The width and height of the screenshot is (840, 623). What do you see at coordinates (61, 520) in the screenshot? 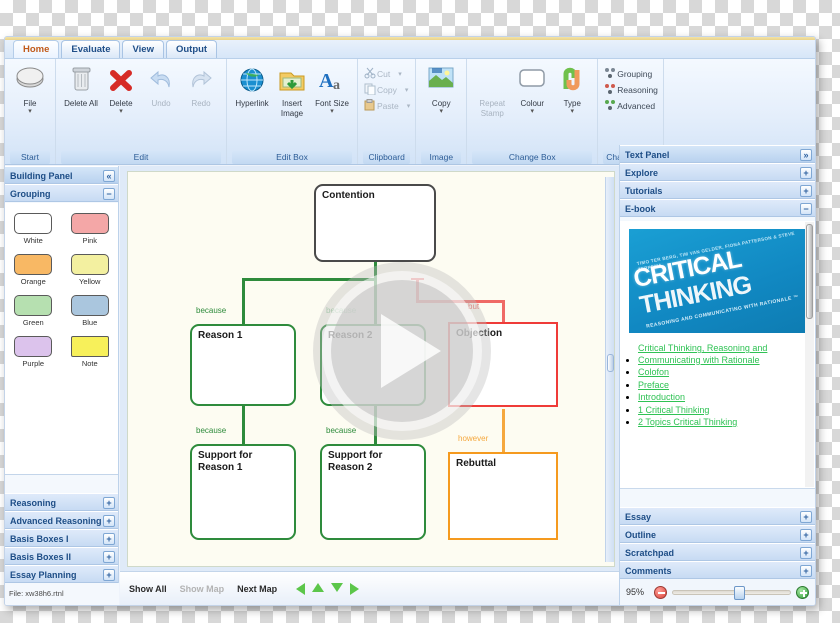
I see `accordion-advanced-reasoning: Advanced Reasoning +` at bounding box center [61, 520].